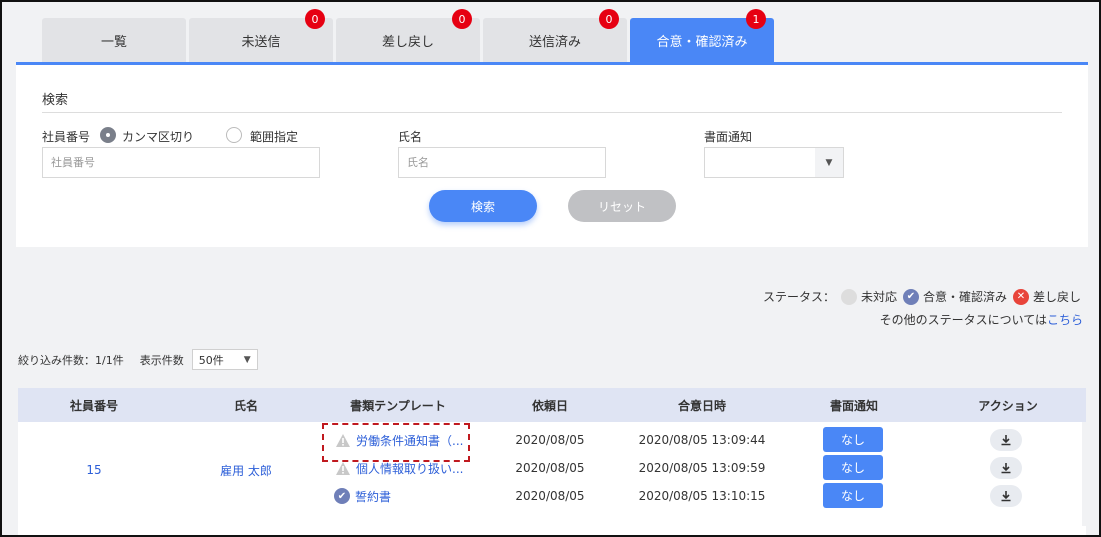 Image resolution: width=1101 pixels, height=537 pixels. Describe the element at coordinates (158, 137) in the screenshot. I see `radio-comma-label: カンマ区切り` at that location.